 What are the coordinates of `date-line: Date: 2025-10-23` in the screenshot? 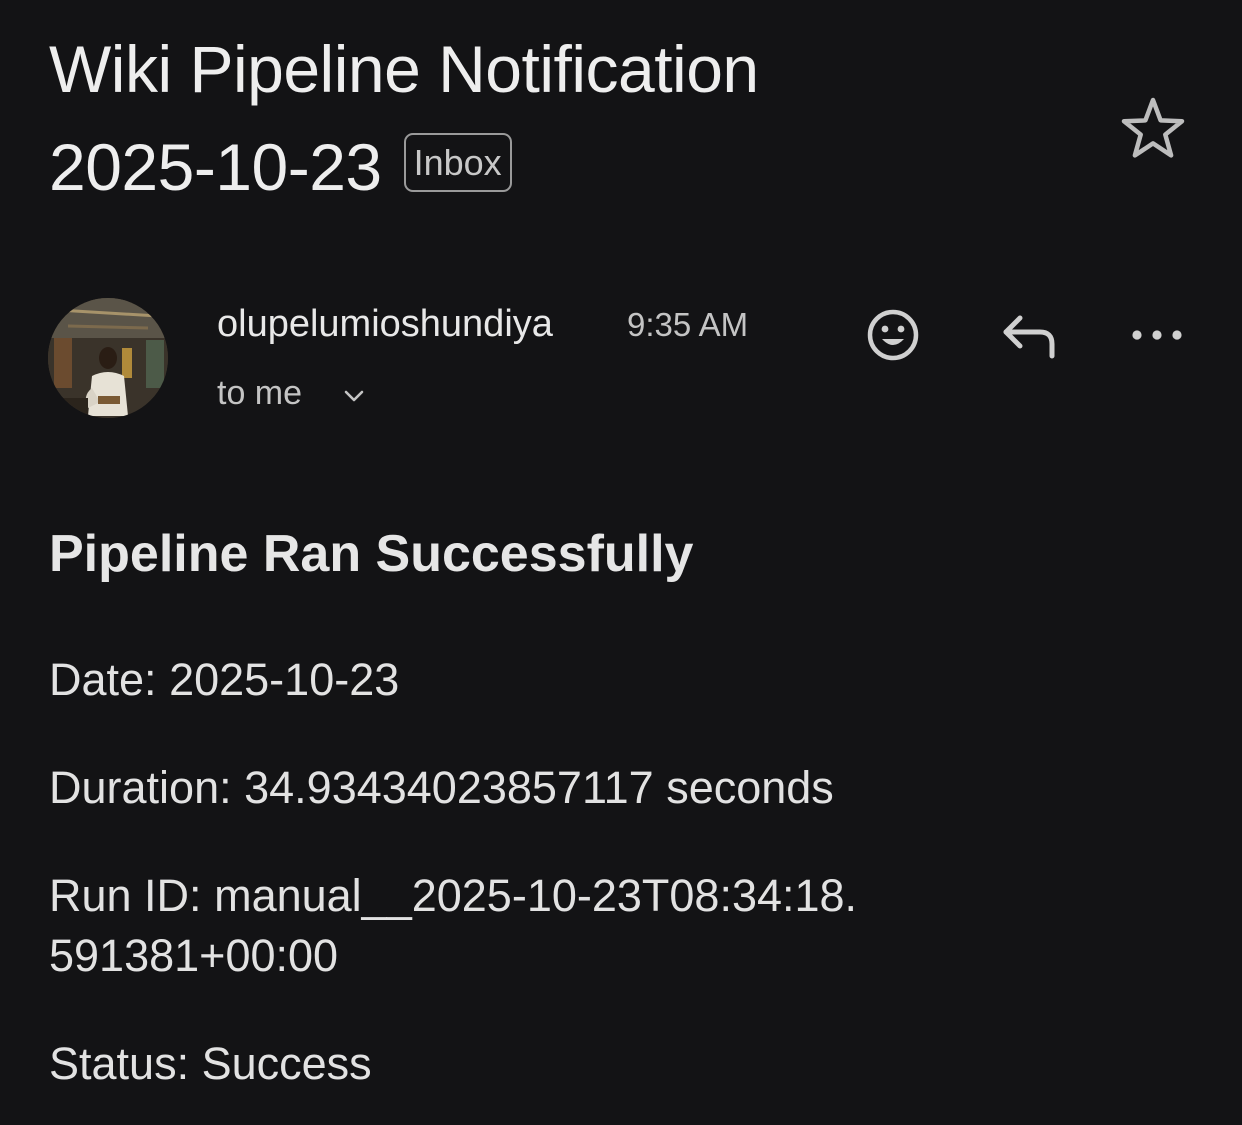 It's located at (224, 680).